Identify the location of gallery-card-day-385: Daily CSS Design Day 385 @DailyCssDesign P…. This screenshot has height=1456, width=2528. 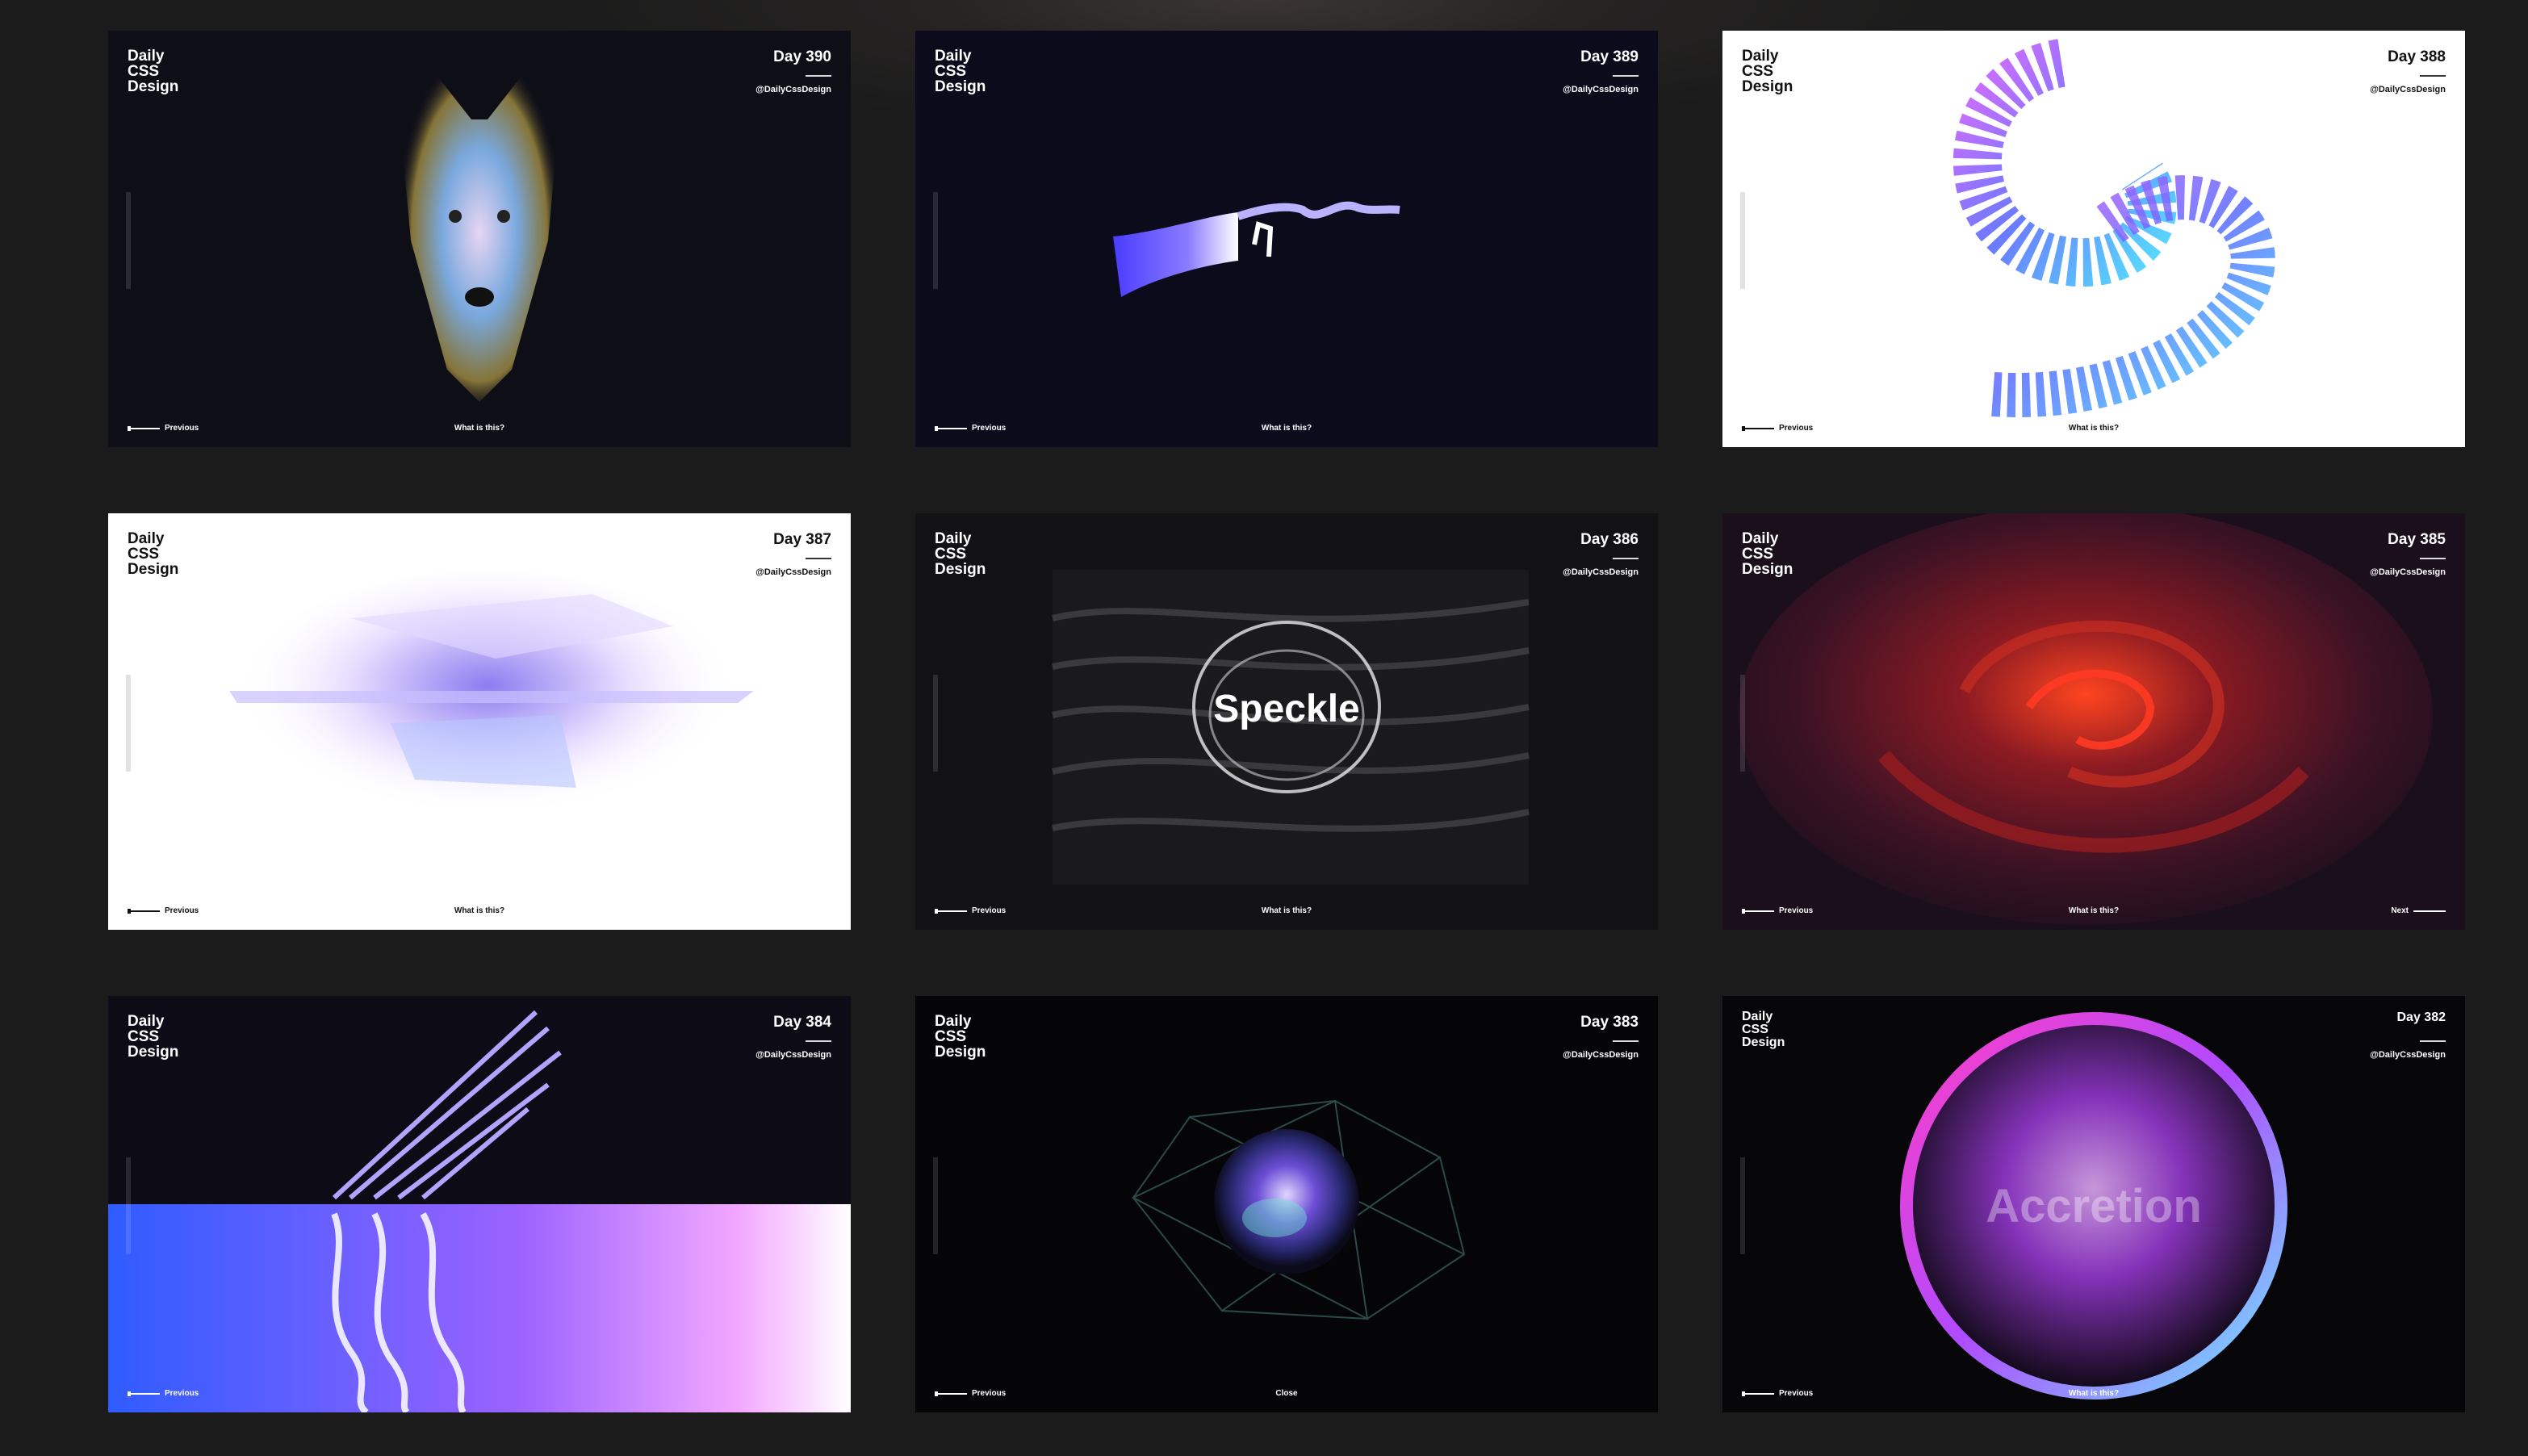
(2093, 721).